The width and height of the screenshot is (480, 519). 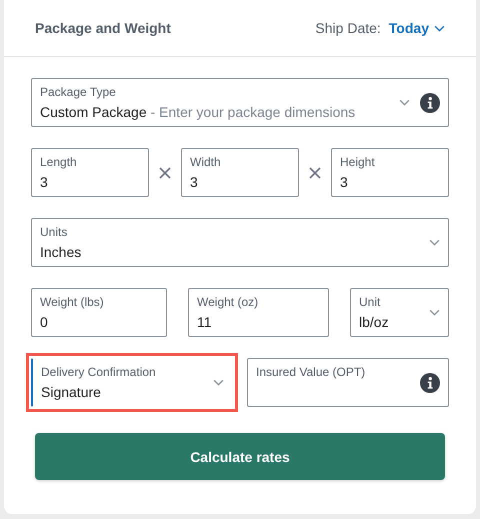 What do you see at coordinates (390, 172) in the screenshot?
I see `input-field: Height 3` at bounding box center [390, 172].